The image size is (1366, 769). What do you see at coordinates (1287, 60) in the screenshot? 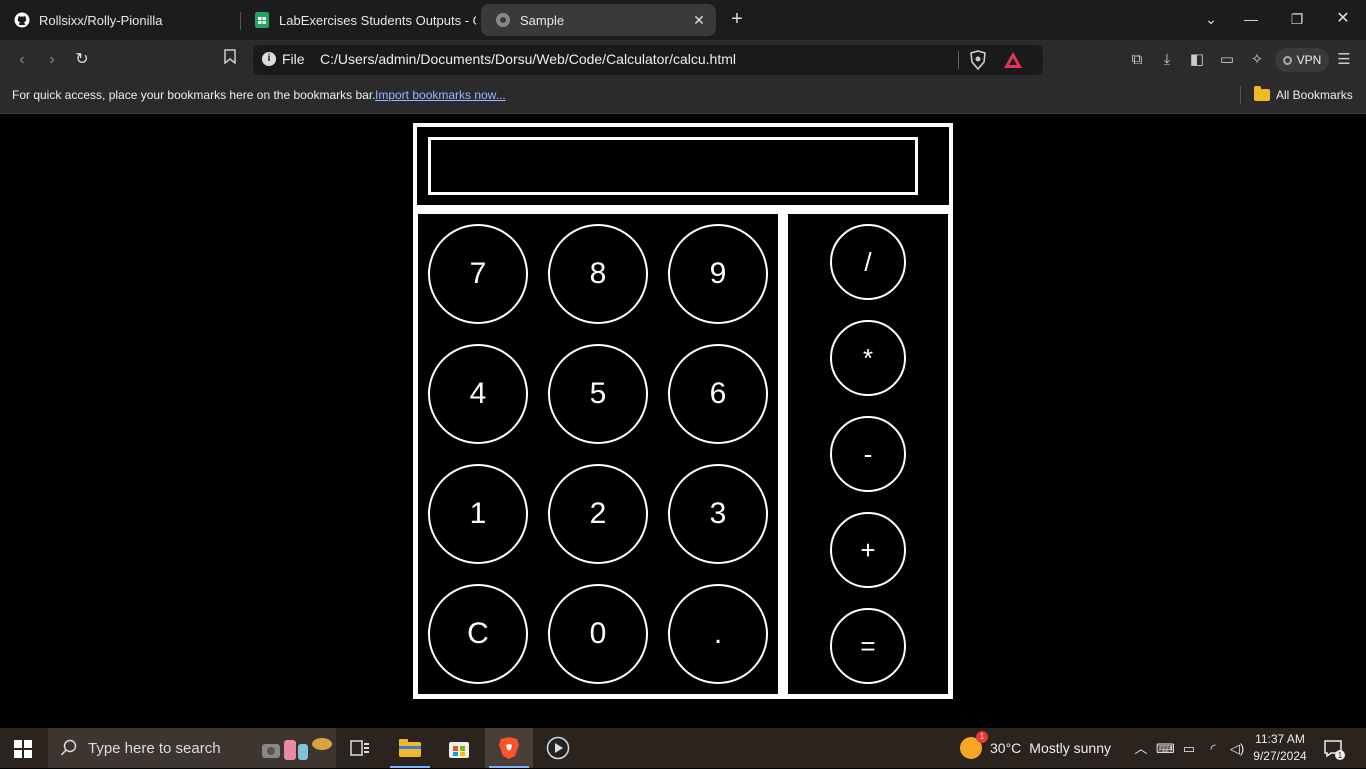
I see `vpn-status-icon` at bounding box center [1287, 60].